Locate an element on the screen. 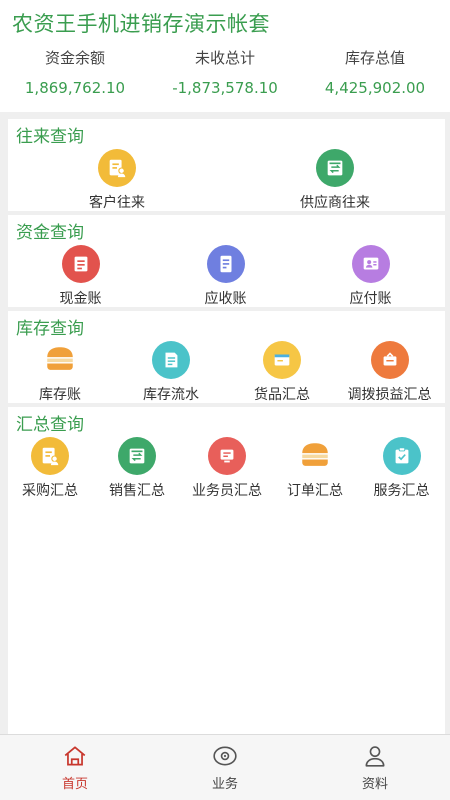 Image resolution: width=450 pixels, height=800 pixels. item-label: 销售汇总 is located at coordinates (137, 491).